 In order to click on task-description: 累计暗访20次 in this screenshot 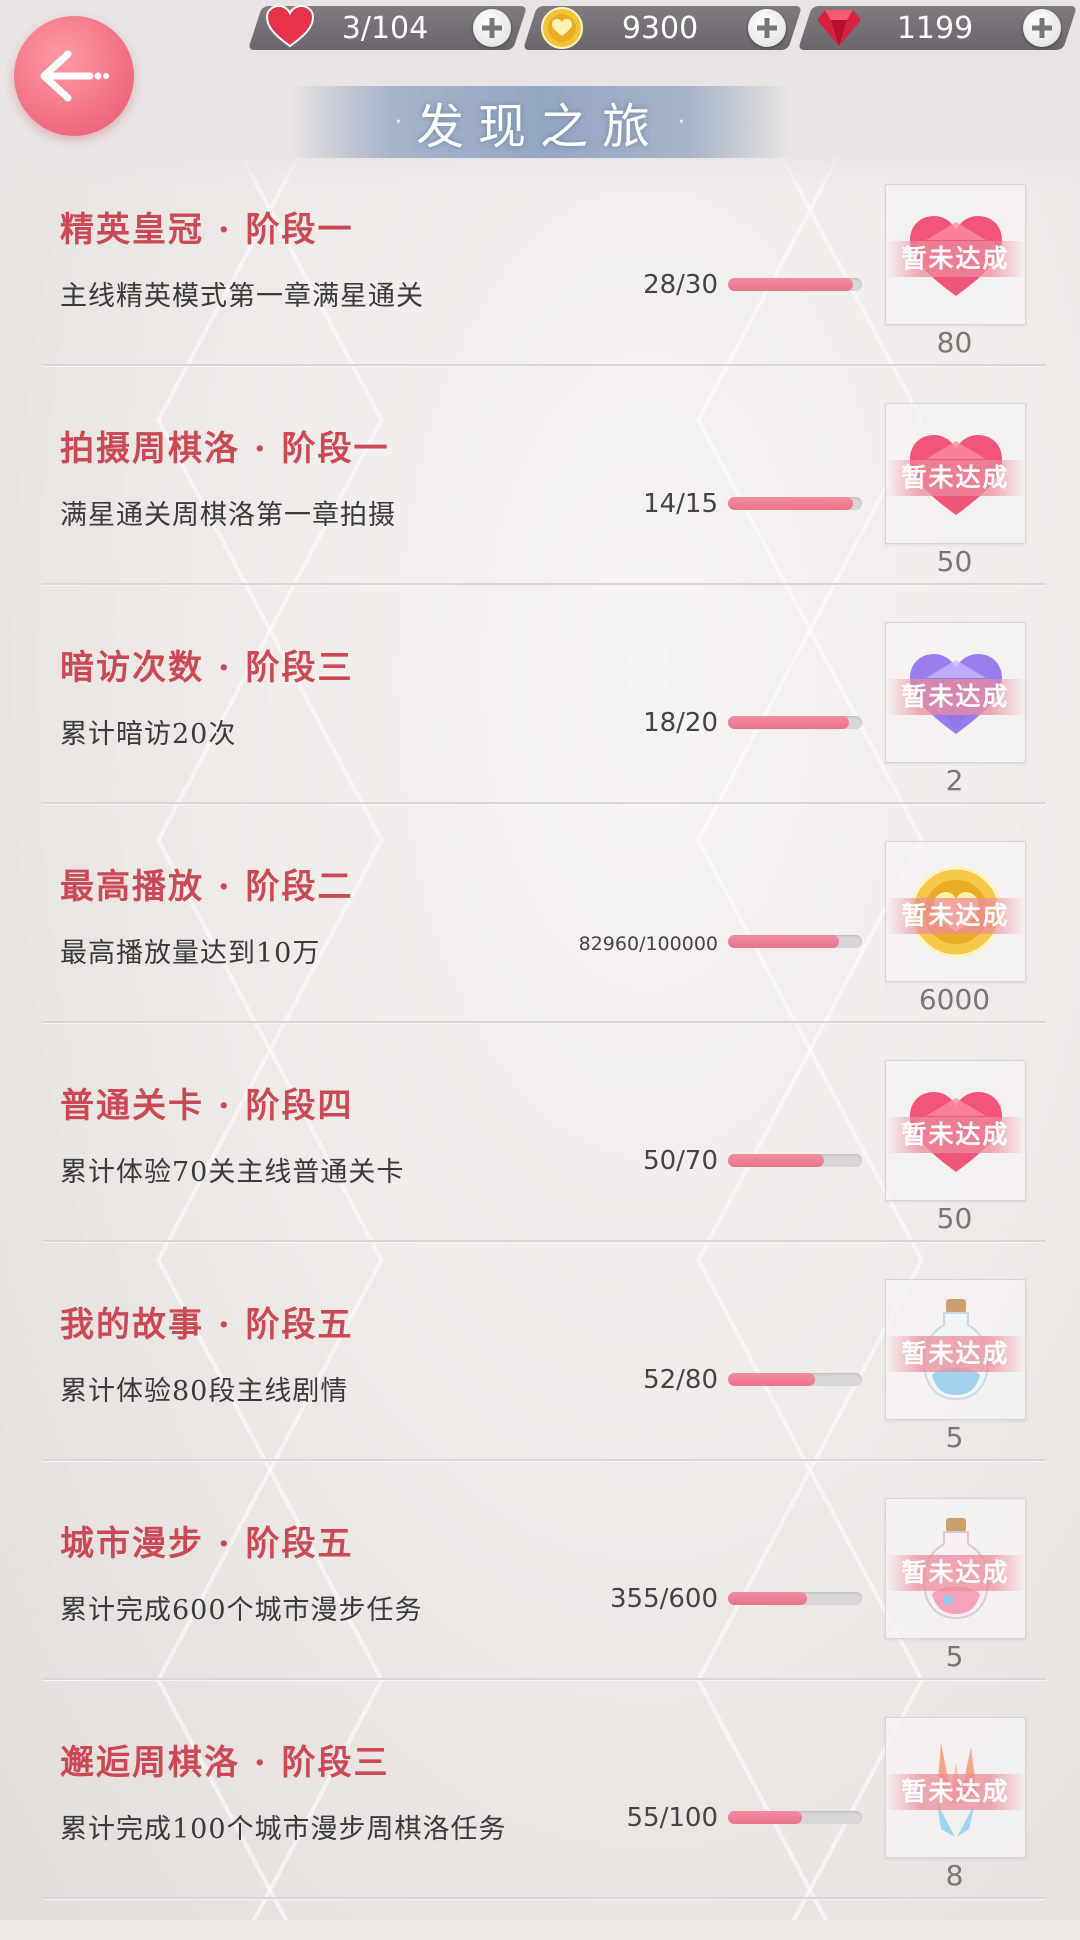, I will do `click(148, 734)`.